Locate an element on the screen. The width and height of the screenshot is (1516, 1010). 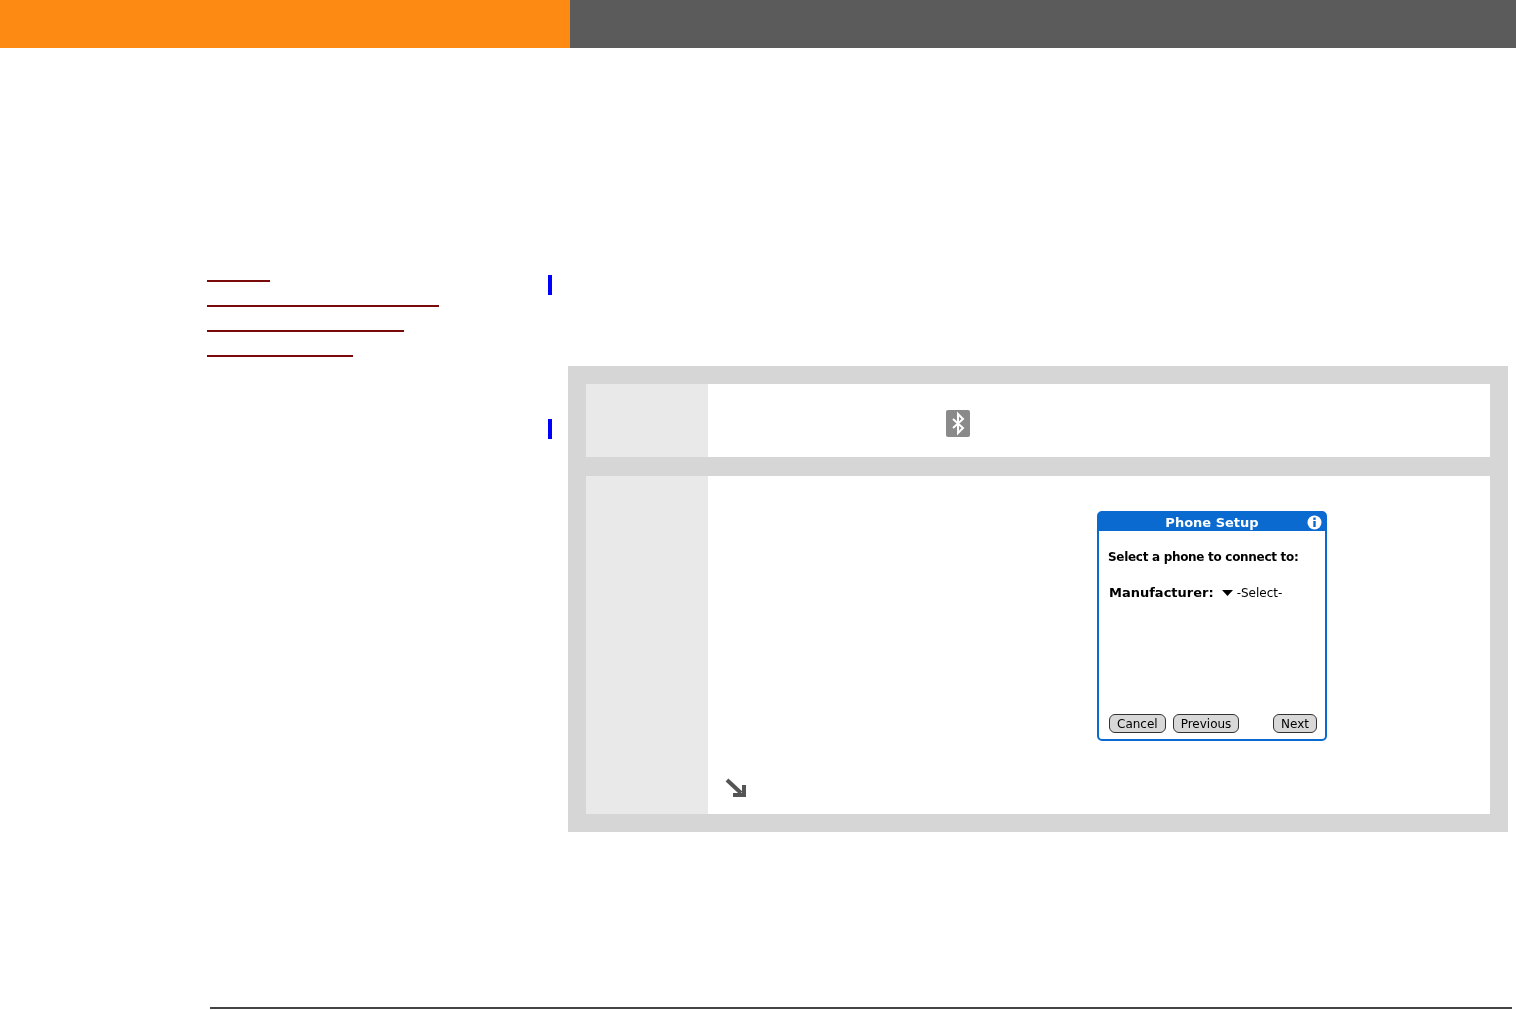
dialog-button: Next is located at coordinates (1295, 723).